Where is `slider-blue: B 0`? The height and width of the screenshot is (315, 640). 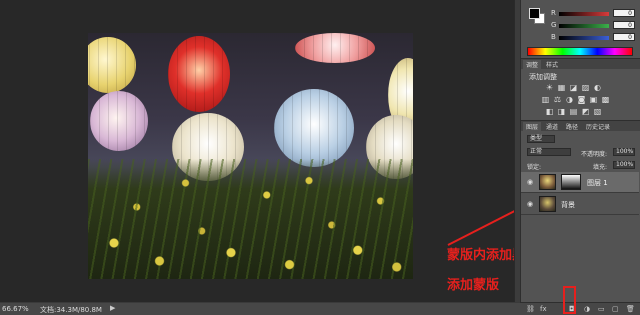 slider-blue: B 0 is located at coordinates (595, 37).